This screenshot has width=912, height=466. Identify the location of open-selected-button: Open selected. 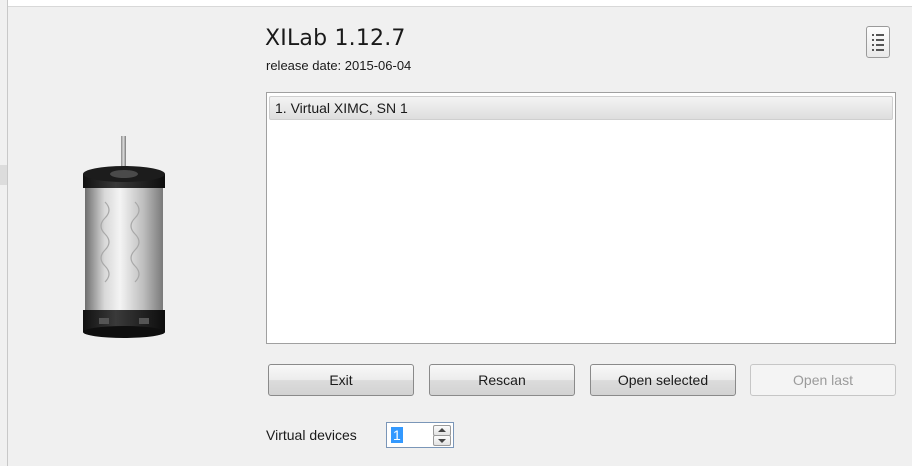
(663, 380).